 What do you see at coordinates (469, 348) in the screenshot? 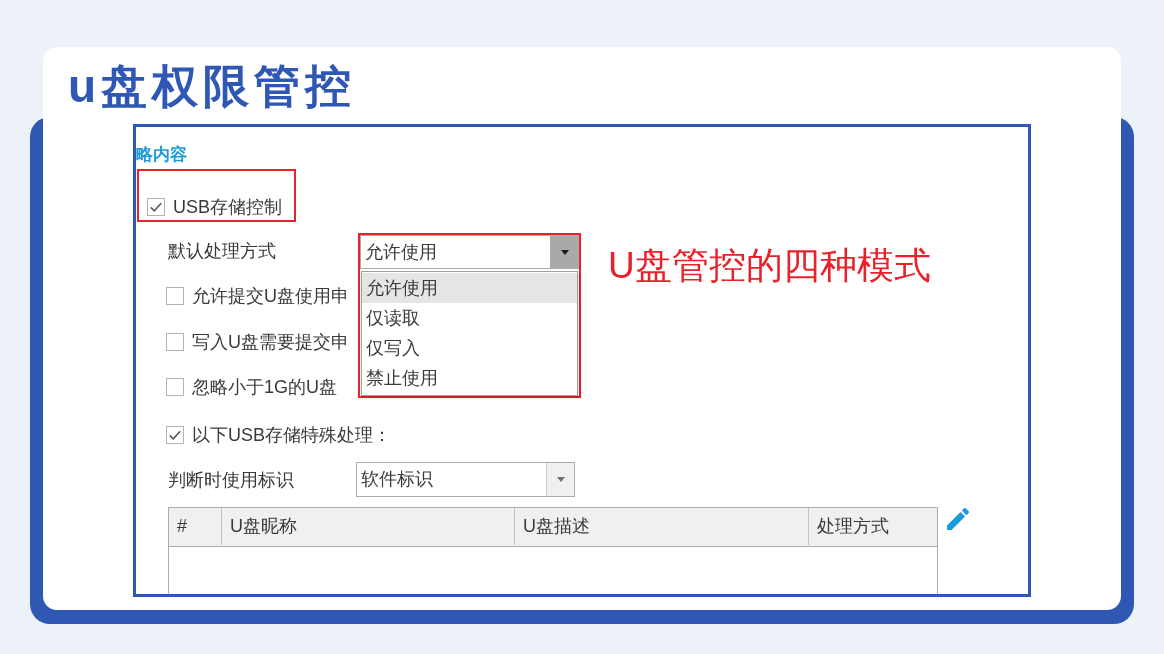
I see `dropdown-option: 仅写入` at bounding box center [469, 348].